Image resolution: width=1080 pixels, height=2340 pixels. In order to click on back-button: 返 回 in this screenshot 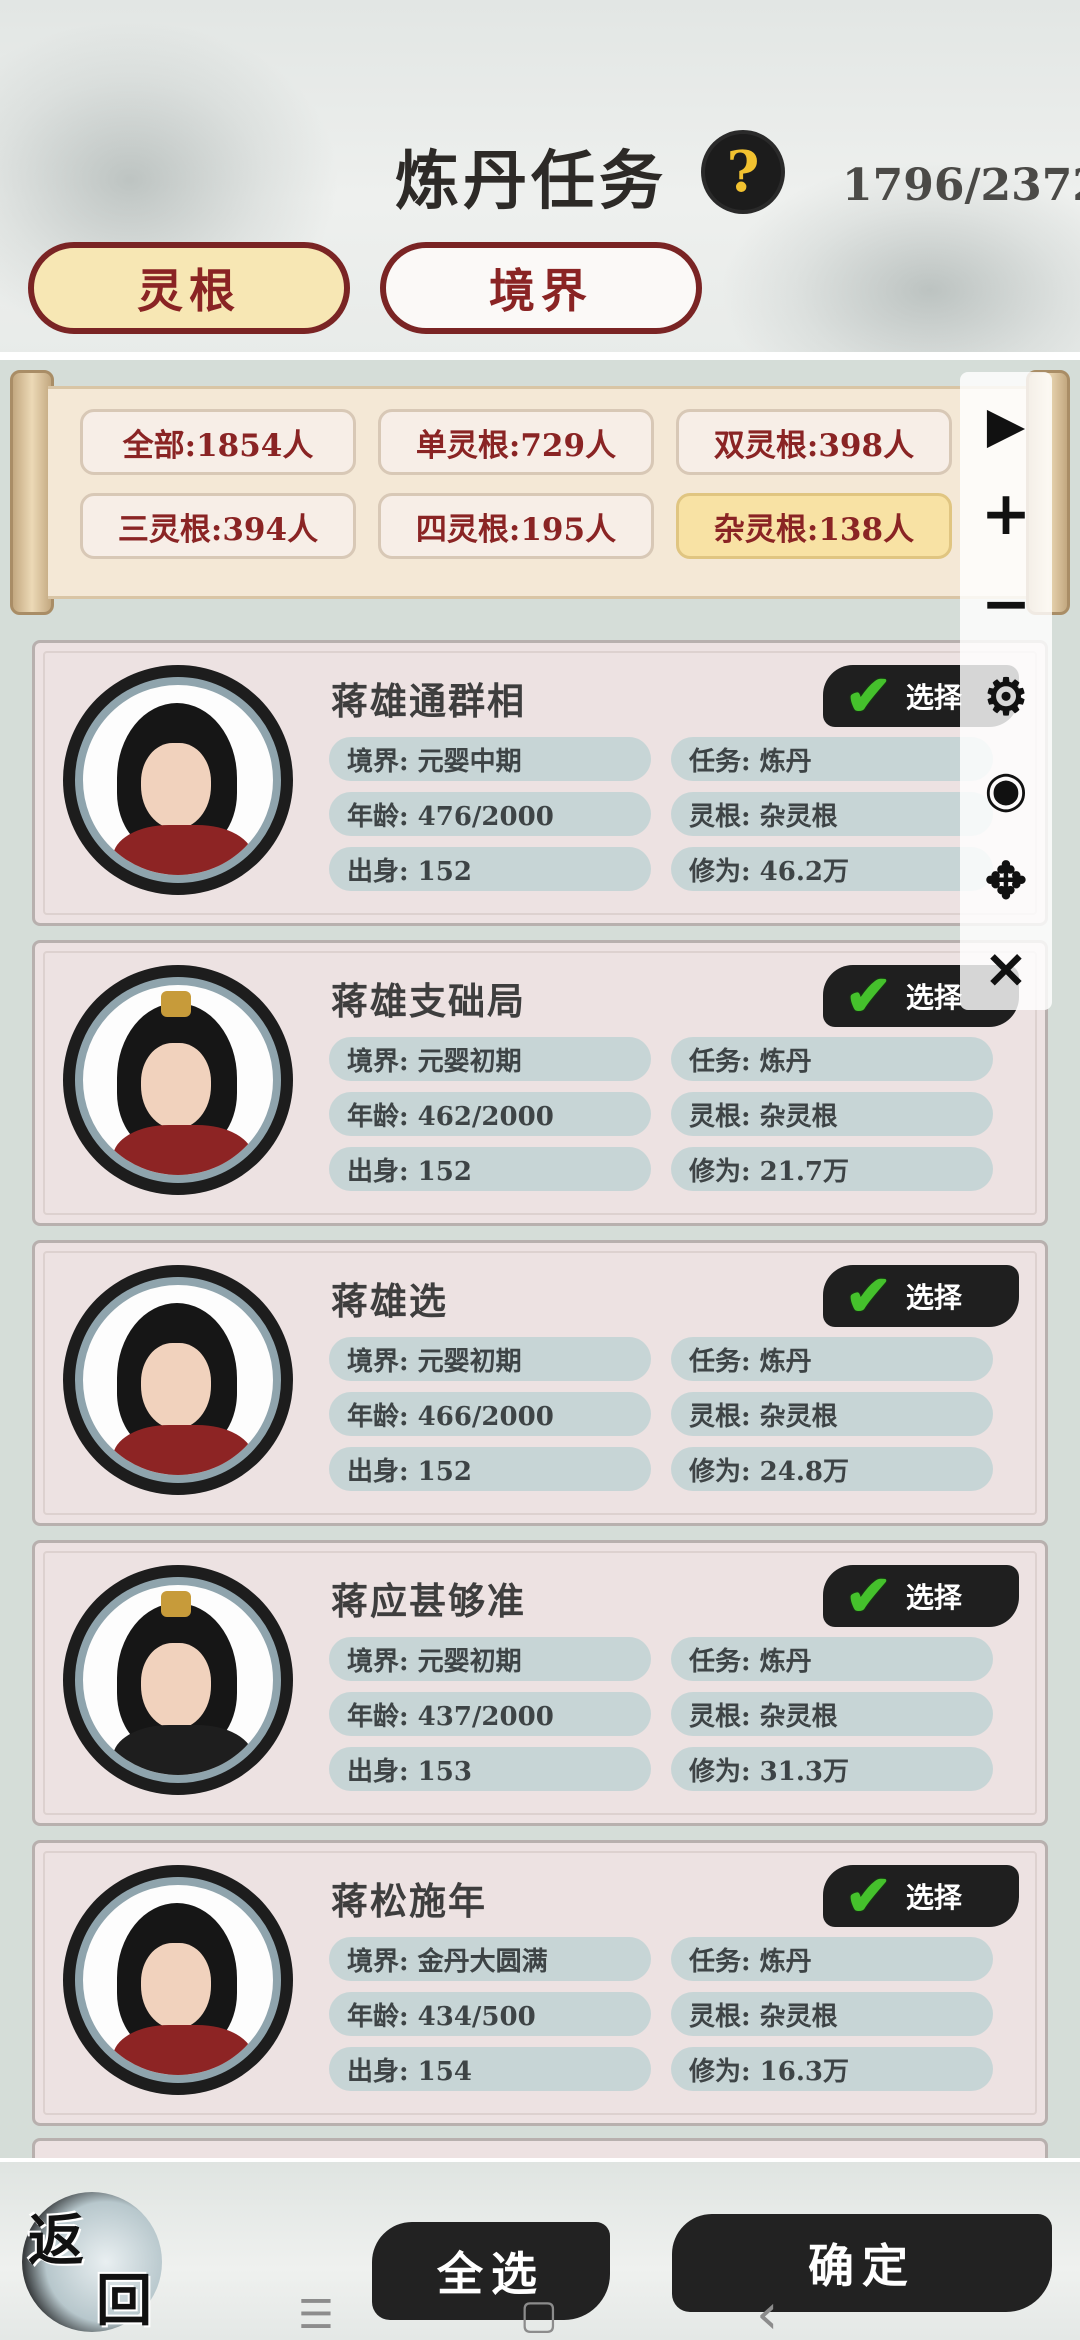, I will do `click(92, 2263)`.